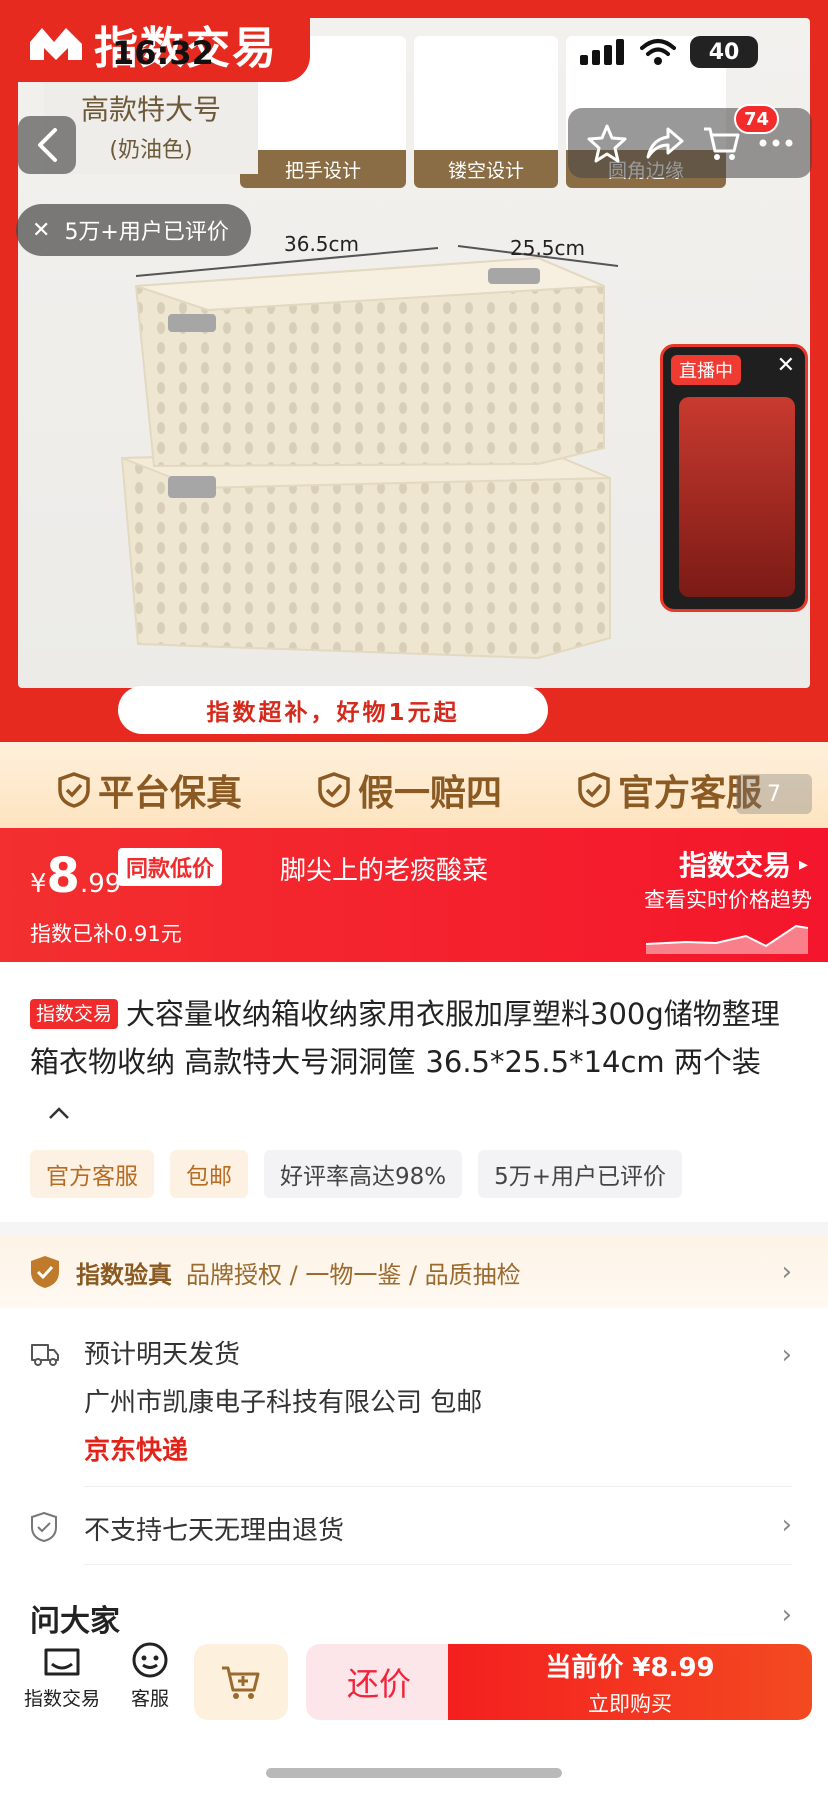 Image resolution: width=828 pixels, height=1795 pixels. Describe the element at coordinates (149, 1699) in the screenshot. I see `service-tab-label: 客服` at that location.